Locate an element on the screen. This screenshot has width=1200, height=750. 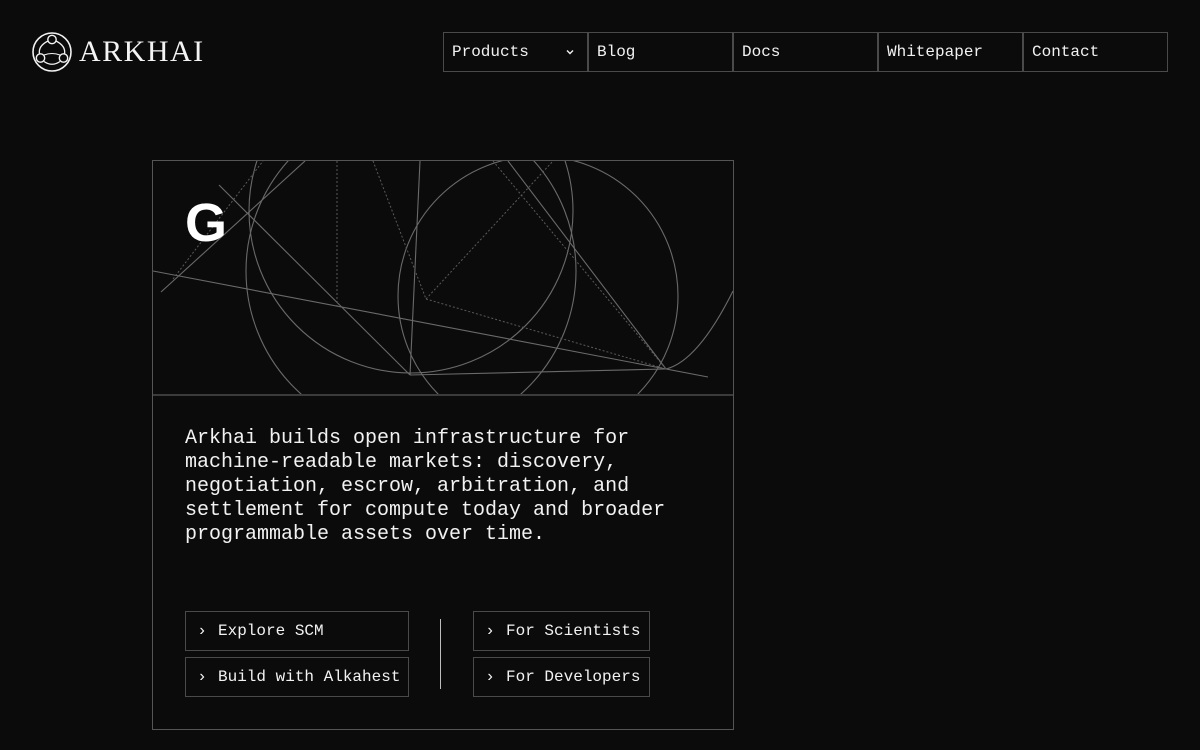
brand-name: ARKHAI is located at coordinates (142, 51).